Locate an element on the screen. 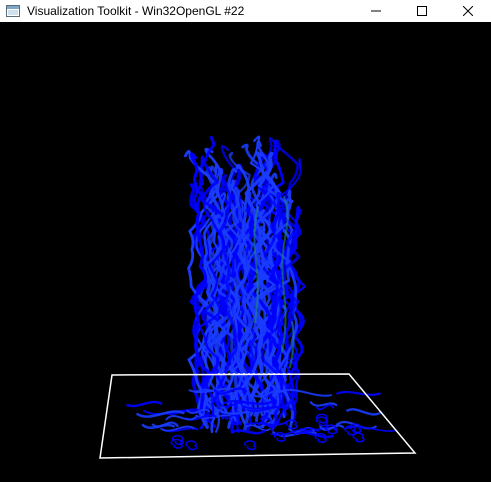 This screenshot has height=482, width=491. close-icon is located at coordinates (468, 11).